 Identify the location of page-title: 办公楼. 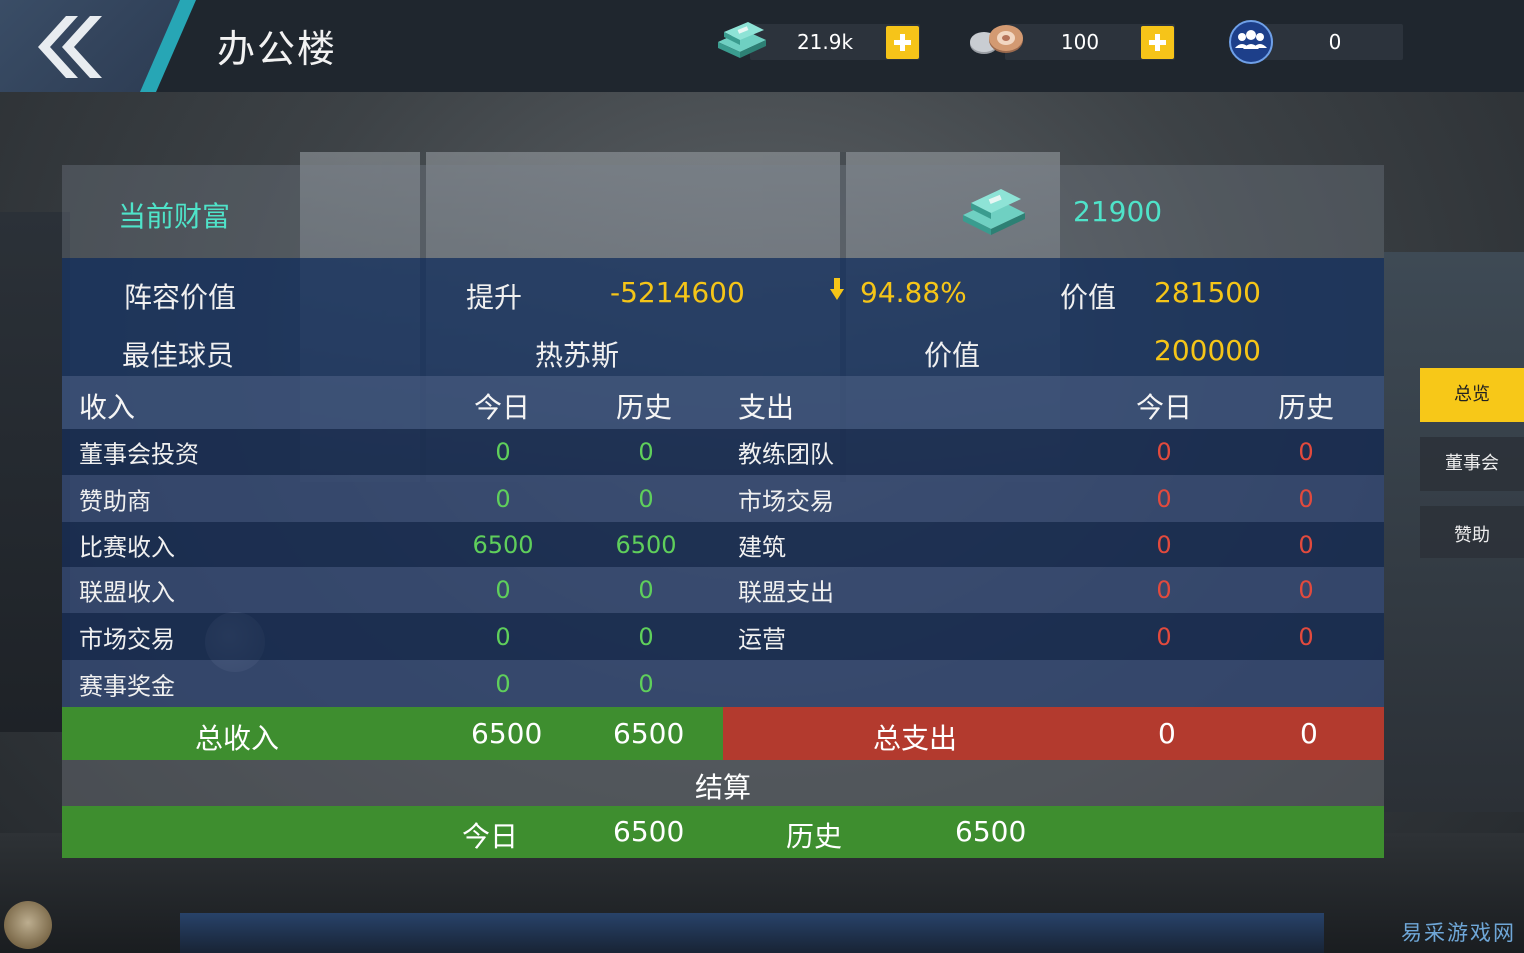
(277, 49).